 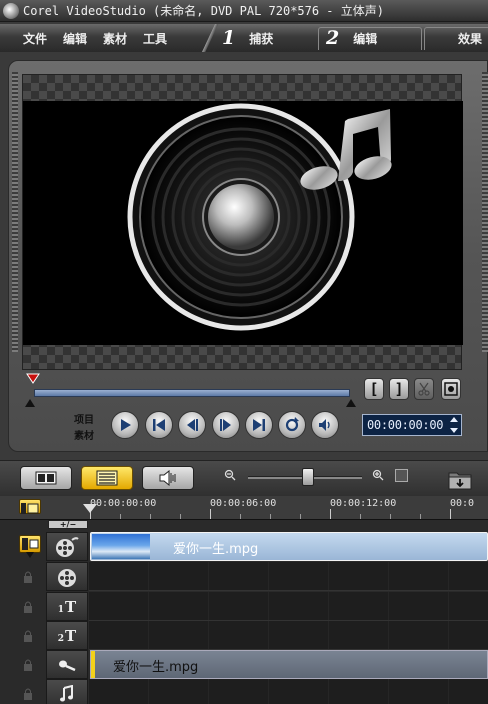 I want to click on skip-to-start-icon, so click(x=159, y=425).